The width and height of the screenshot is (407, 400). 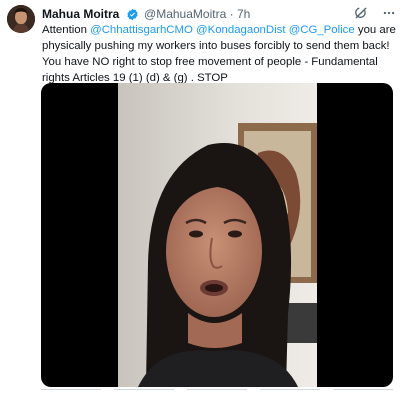 What do you see at coordinates (144, 391) in the screenshot?
I see `repost-action` at bounding box center [144, 391].